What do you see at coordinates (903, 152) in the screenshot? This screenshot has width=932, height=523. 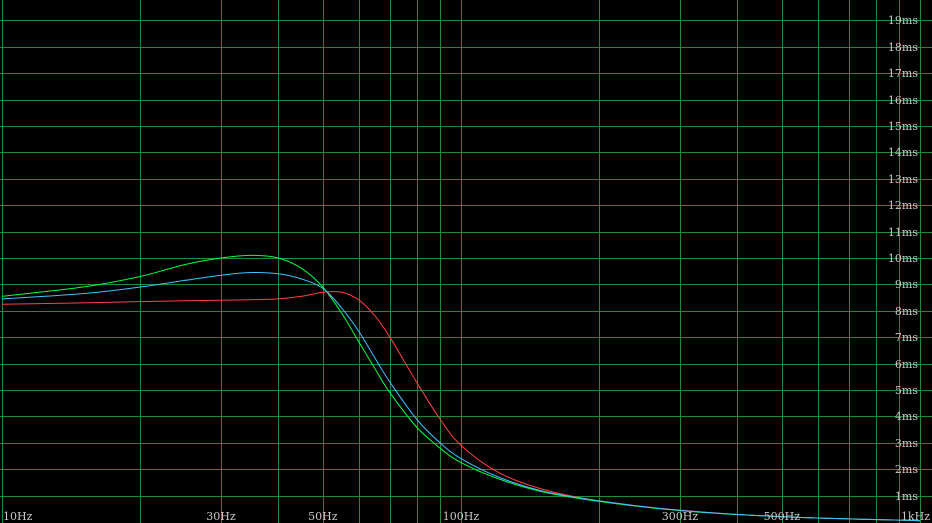 I see `y-tick-label: 14ms` at bounding box center [903, 152].